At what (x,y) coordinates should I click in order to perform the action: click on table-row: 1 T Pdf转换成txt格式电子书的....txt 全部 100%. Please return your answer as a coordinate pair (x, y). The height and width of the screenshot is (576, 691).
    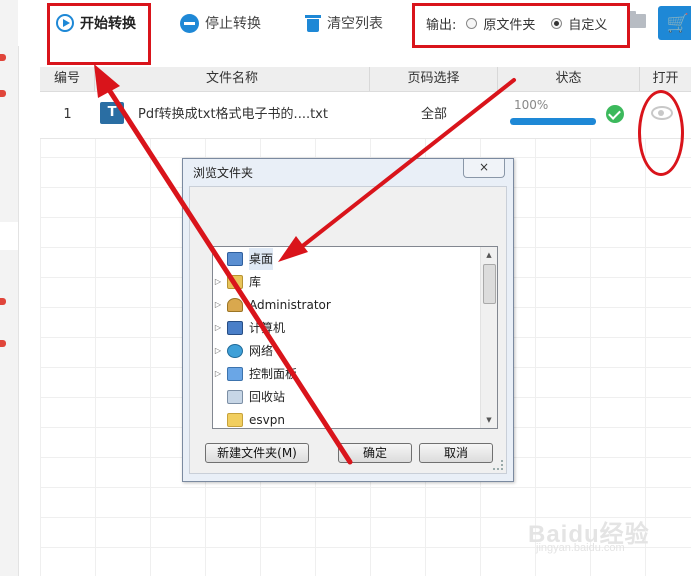
    Looking at the image, I should click on (365, 115).